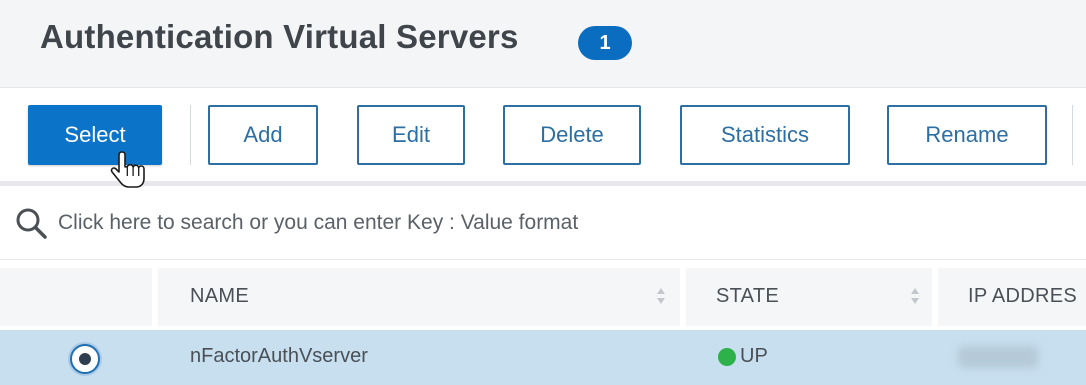  I want to click on search-icon, so click(31, 223).